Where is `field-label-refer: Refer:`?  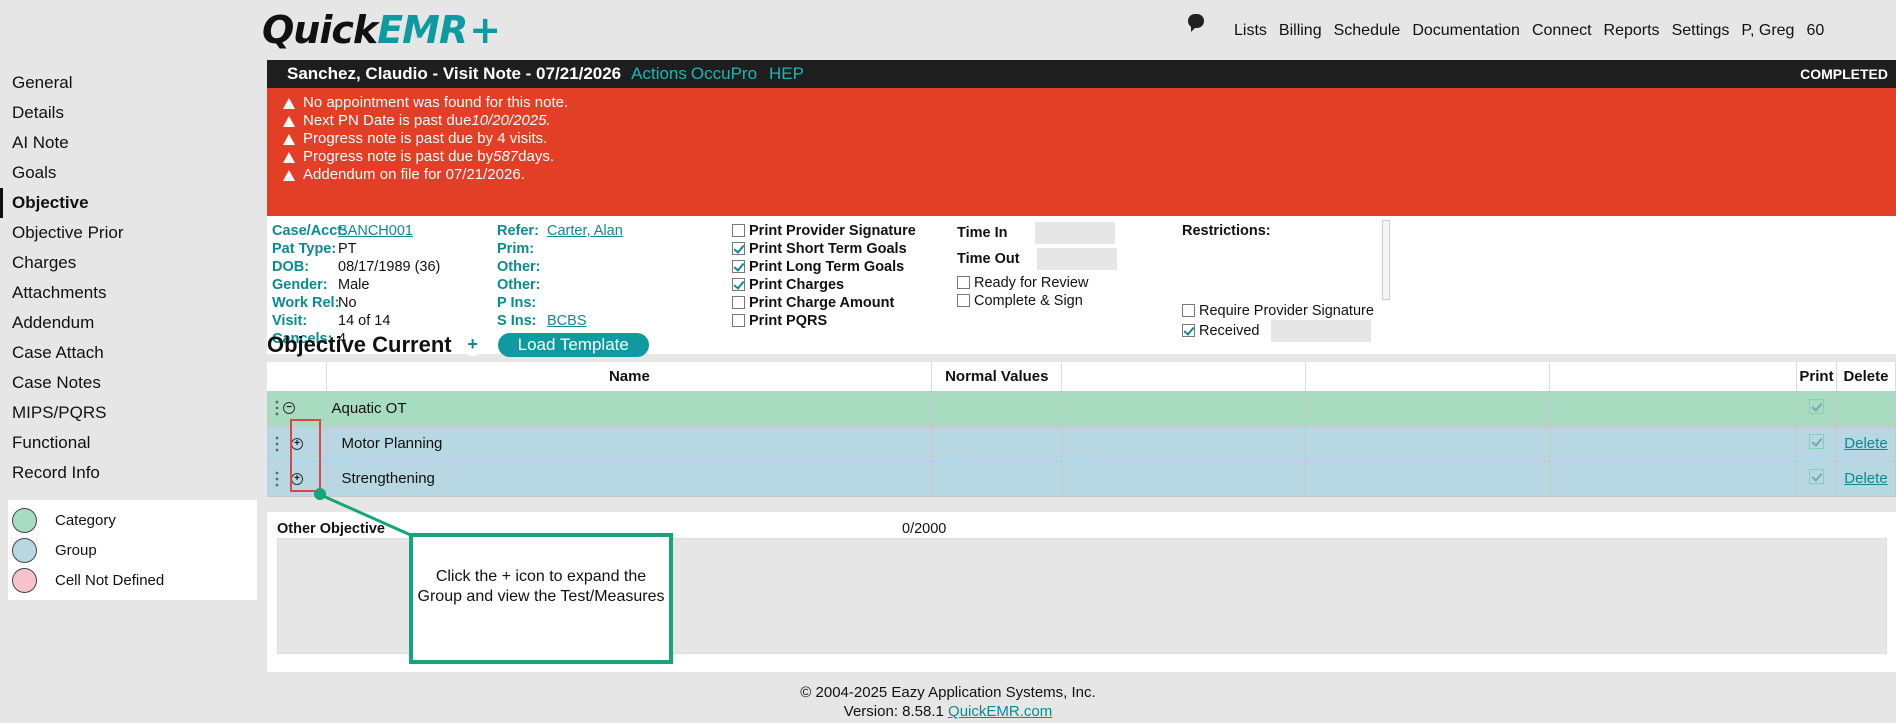 field-label-refer: Refer: is located at coordinates (518, 231).